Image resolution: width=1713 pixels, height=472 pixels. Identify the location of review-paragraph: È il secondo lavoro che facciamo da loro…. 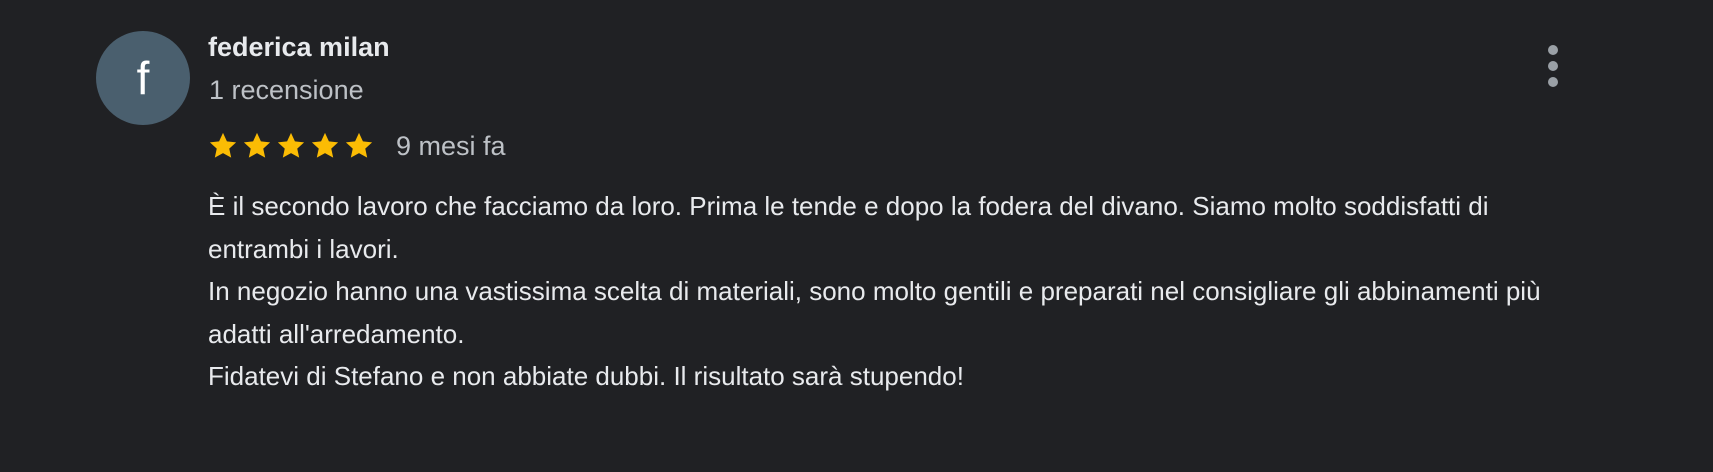
(848, 227).